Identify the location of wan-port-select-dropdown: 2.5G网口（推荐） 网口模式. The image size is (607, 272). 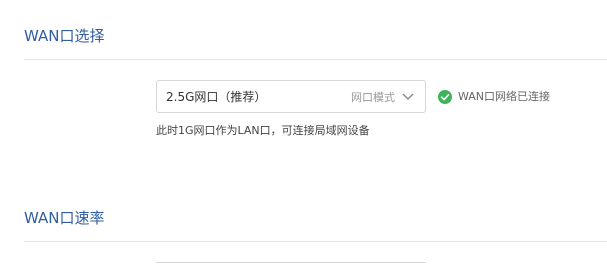
(291, 96).